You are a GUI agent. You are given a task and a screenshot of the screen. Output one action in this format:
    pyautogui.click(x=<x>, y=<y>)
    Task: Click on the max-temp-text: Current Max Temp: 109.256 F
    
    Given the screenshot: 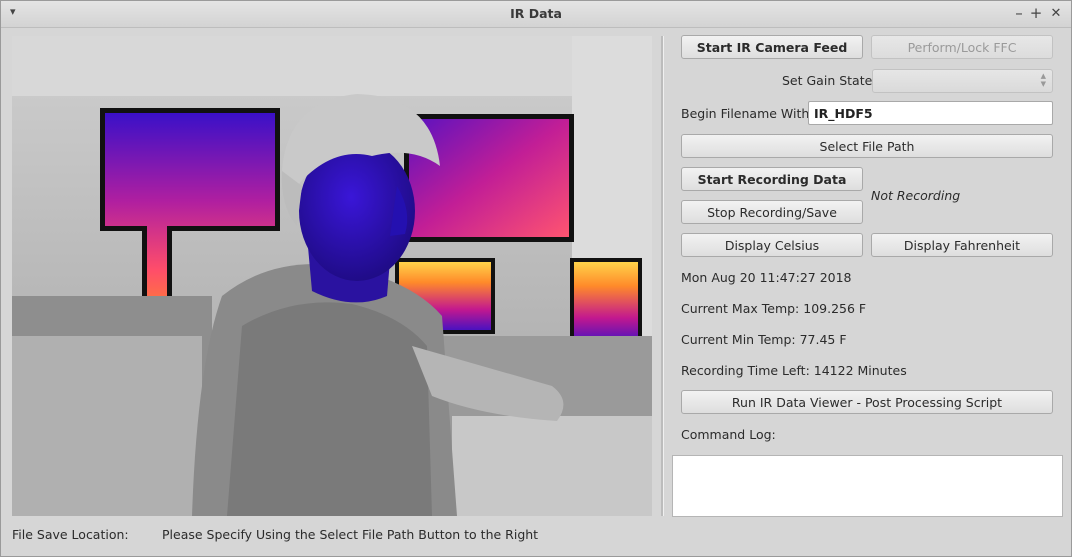 What is the action you would take?
    pyautogui.click(x=774, y=308)
    